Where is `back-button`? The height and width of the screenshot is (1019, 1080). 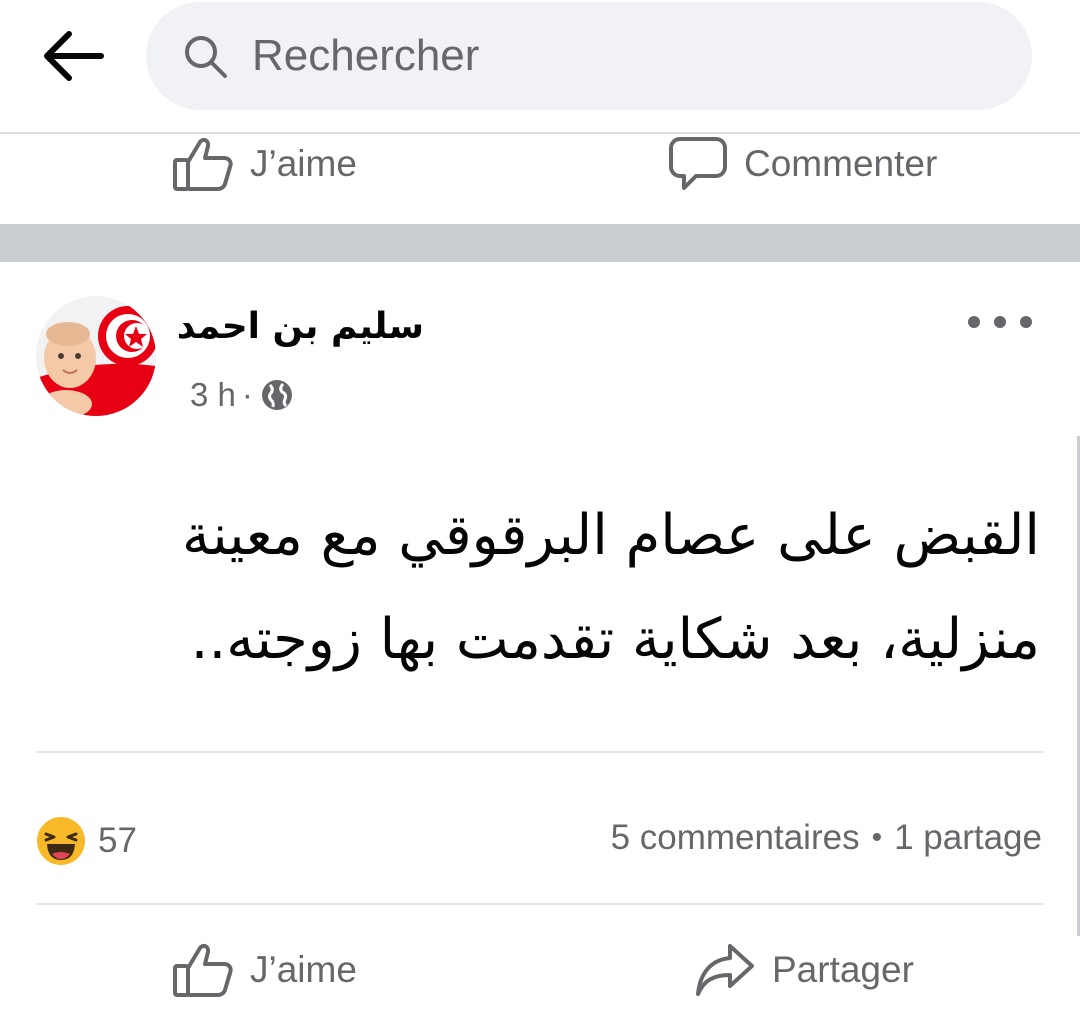 back-button is located at coordinates (72, 56).